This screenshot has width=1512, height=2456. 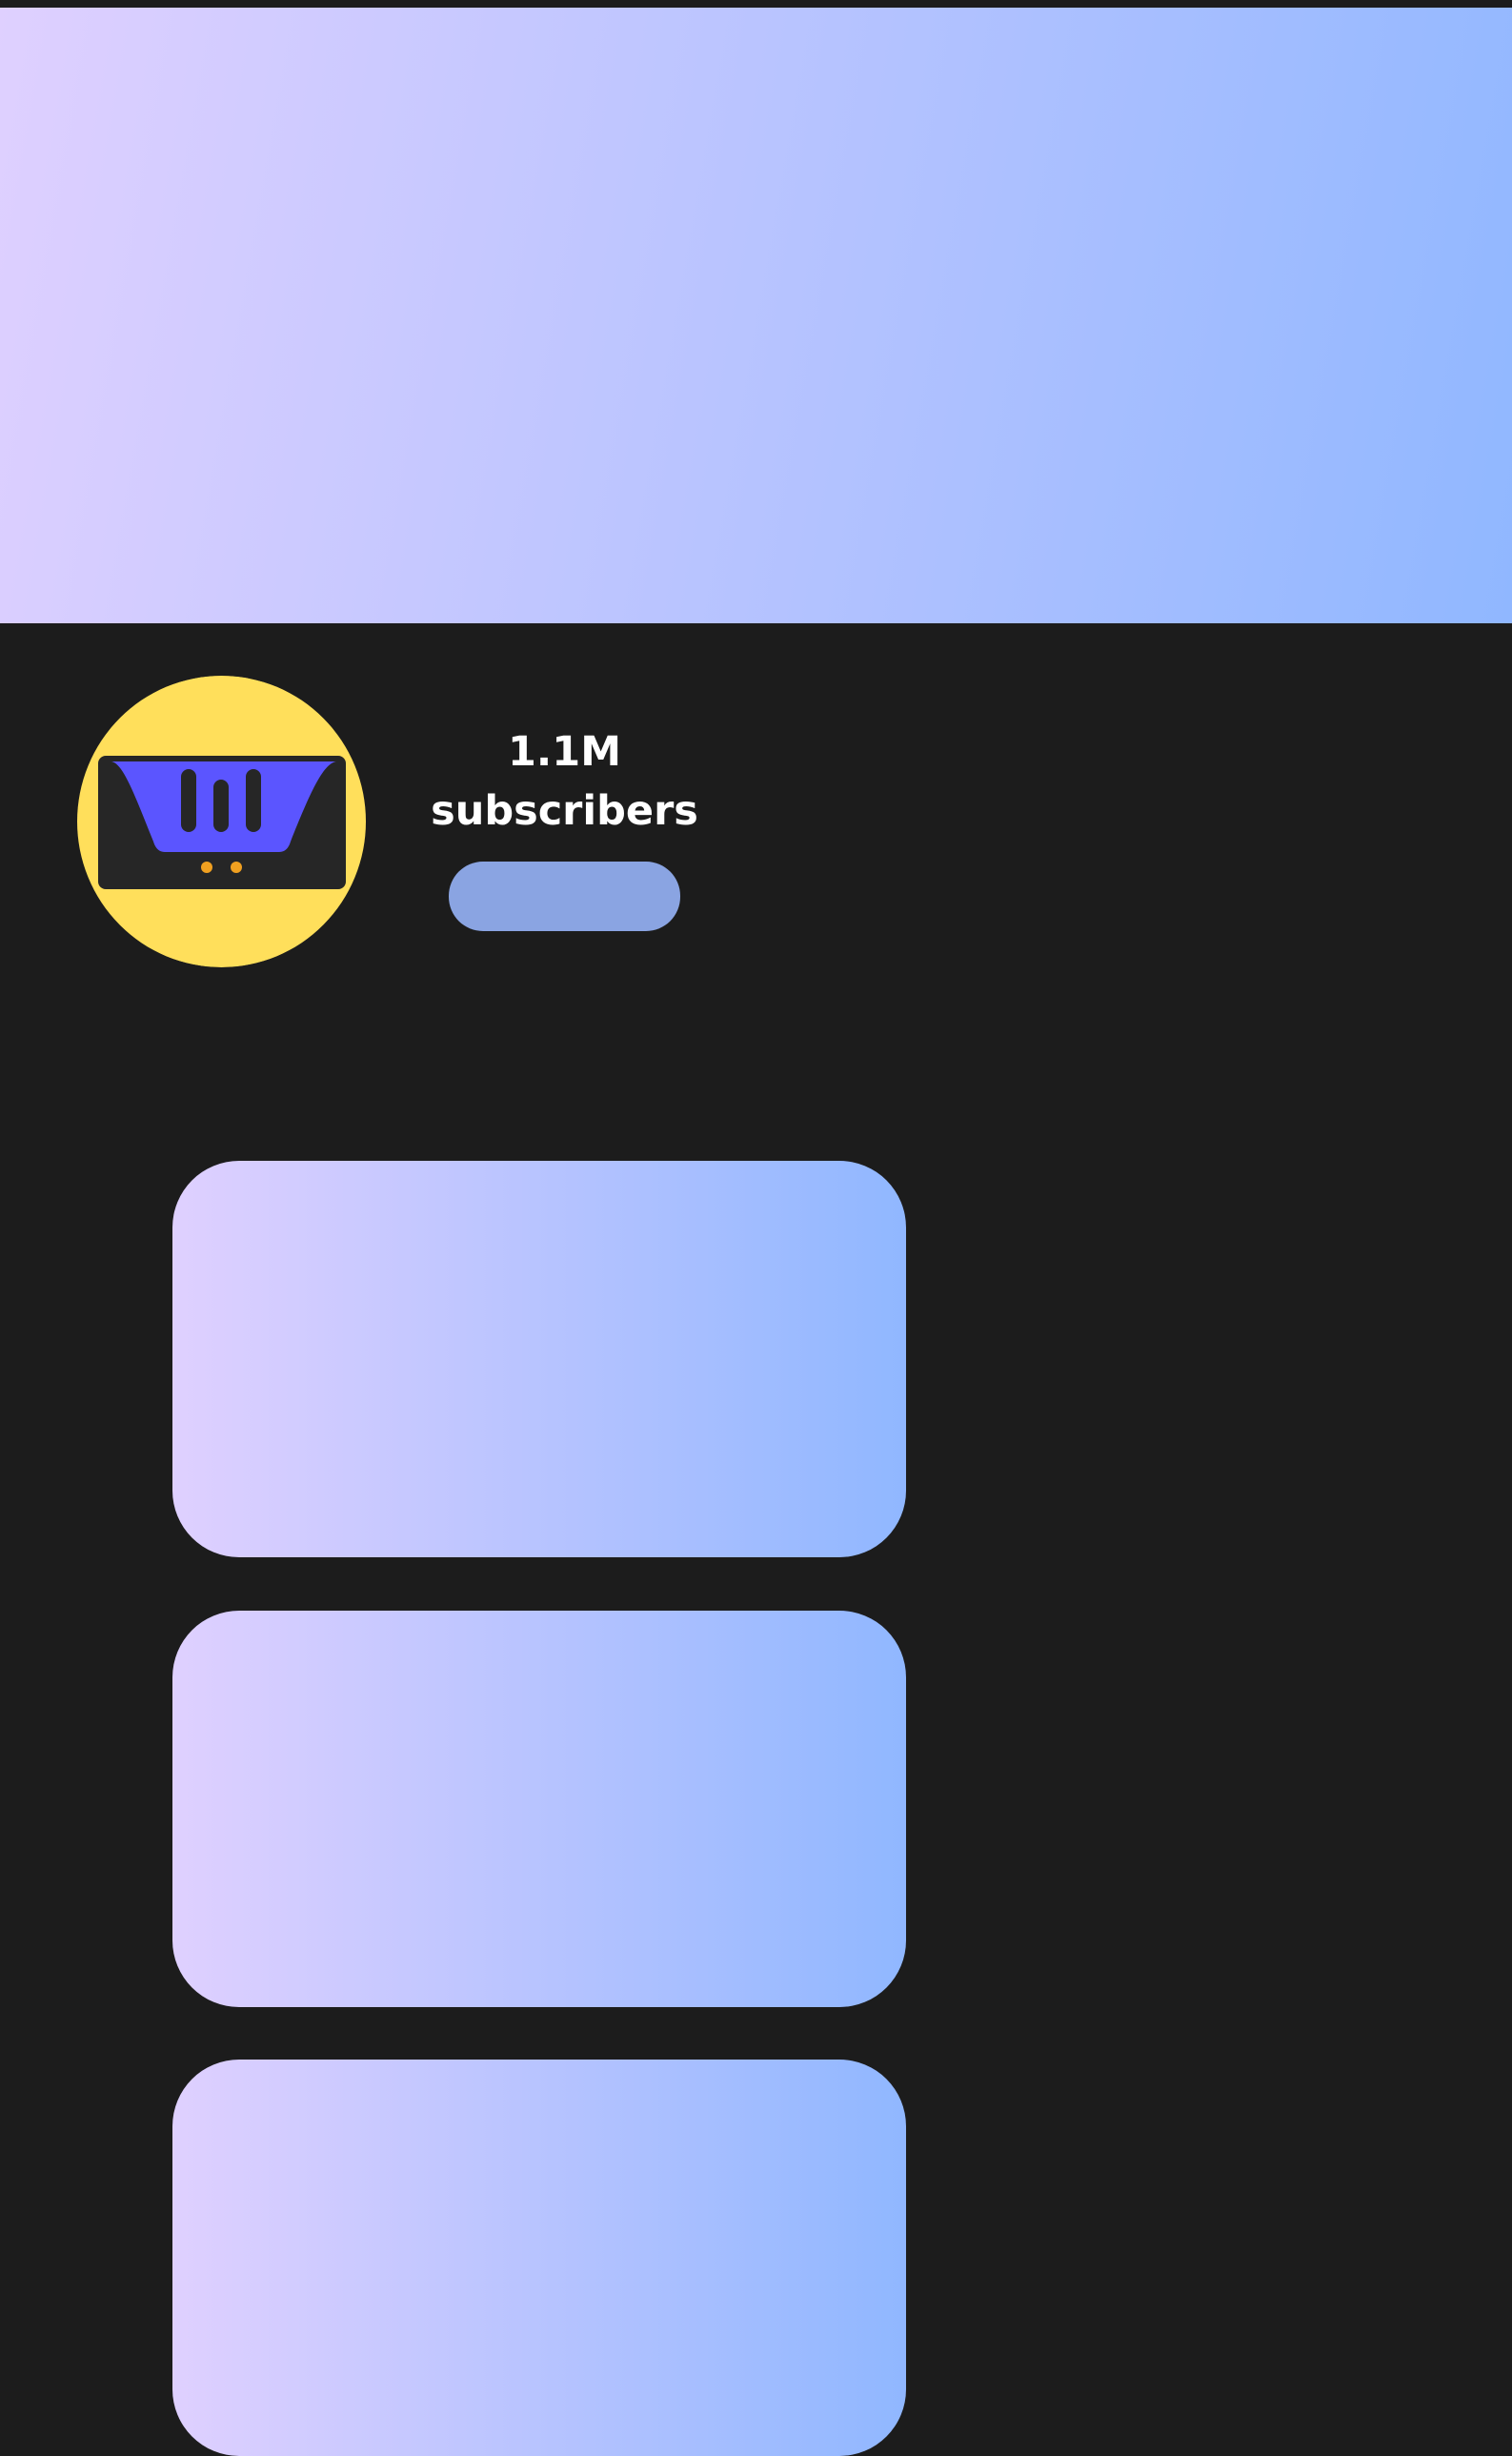 What do you see at coordinates (564, 897) in the screenshot?
I see `subscribe-button` at bounding box center [564, 897].